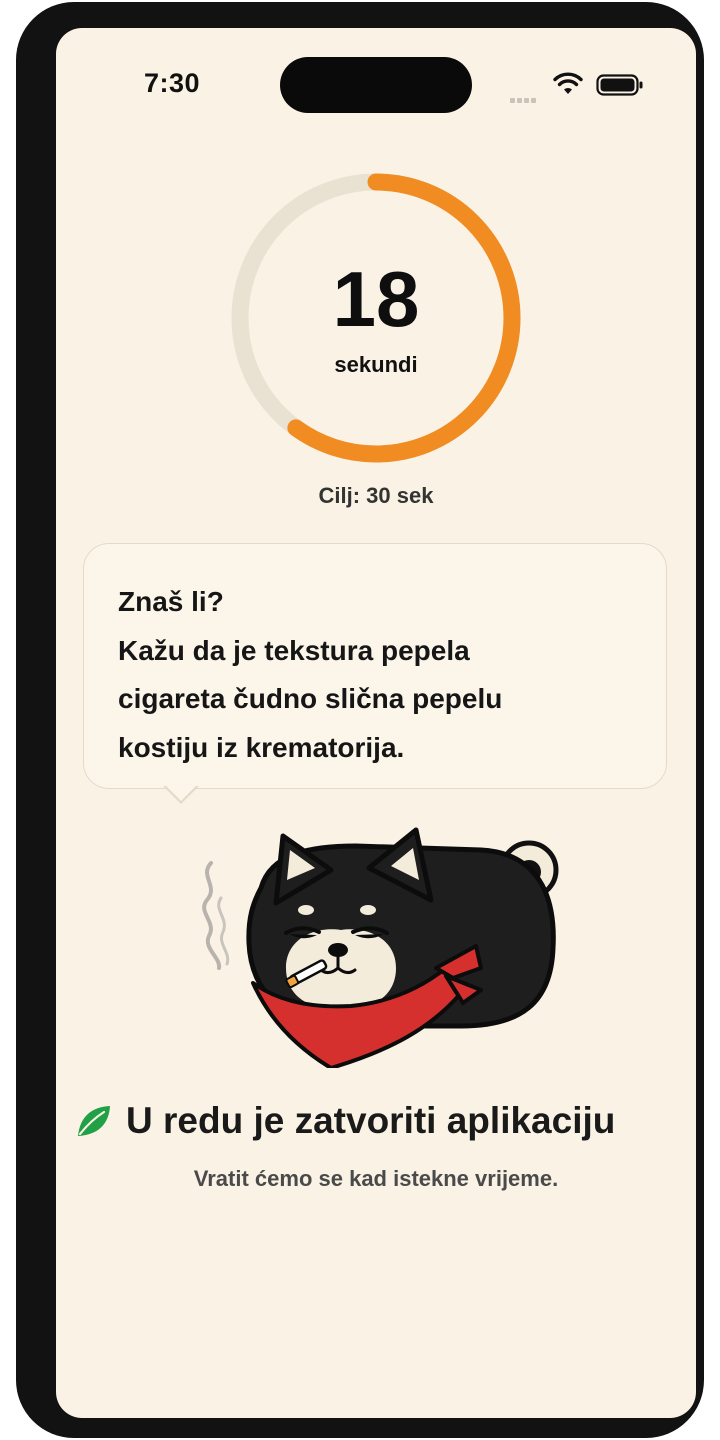  What do you see at coordinates (376, 85) in the screenshot?
I see `dynamic-island` at bounding box center [376, 85].